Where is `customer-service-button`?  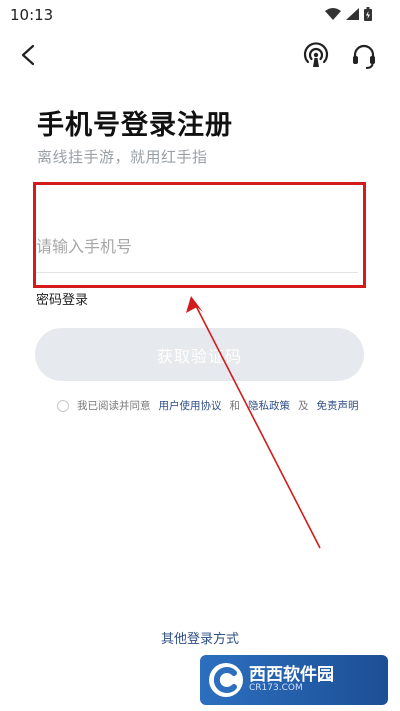 customer-service-button is located at coordinates (364, 56).